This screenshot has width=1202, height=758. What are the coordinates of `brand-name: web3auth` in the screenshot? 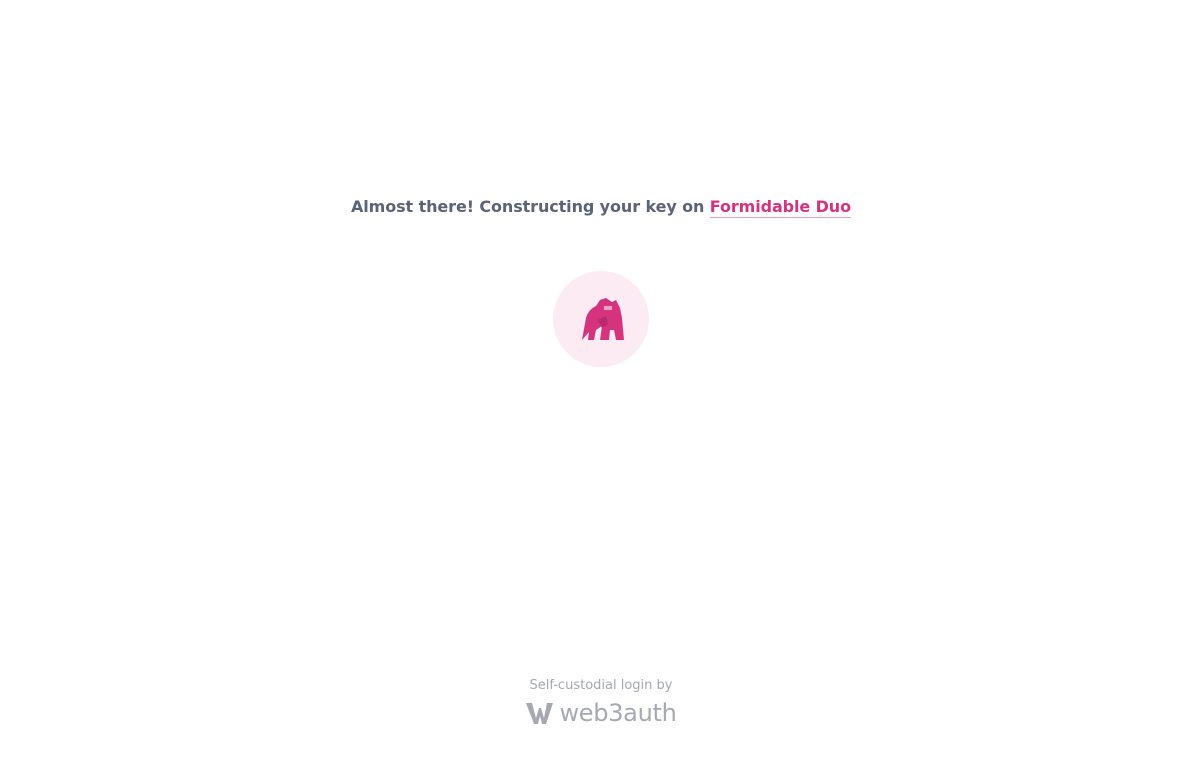 It's located at (618, 713).